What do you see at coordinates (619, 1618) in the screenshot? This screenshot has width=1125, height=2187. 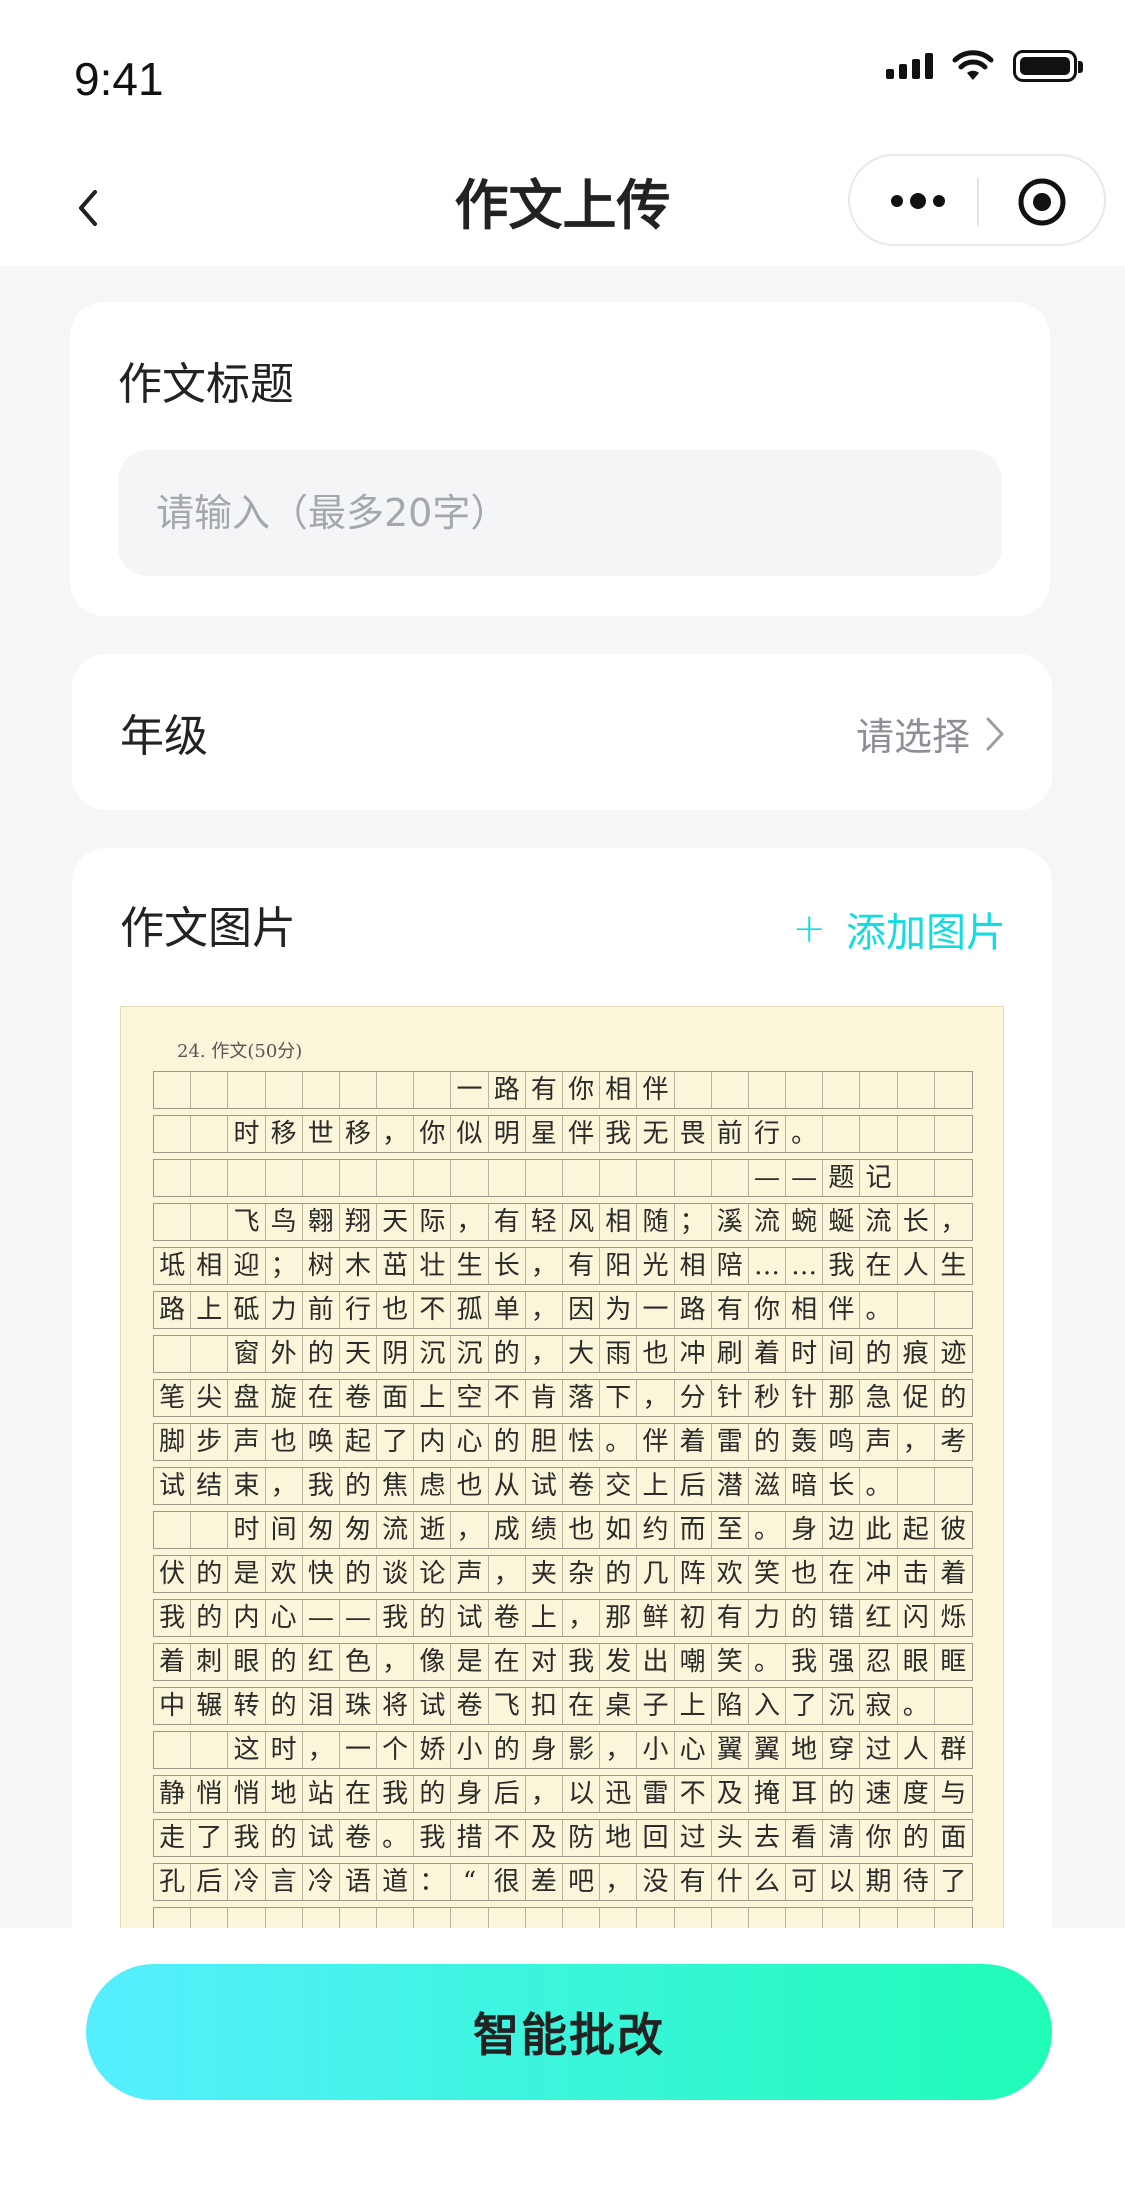 I see `essay-cell: 那` at bounding box center [619, 1618].